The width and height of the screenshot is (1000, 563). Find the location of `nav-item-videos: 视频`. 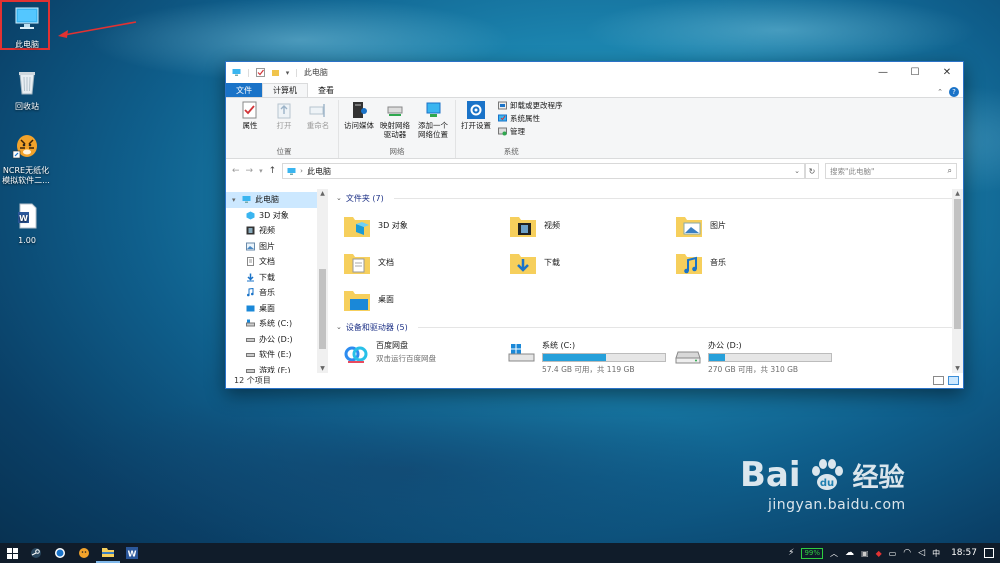

nav-item-videos: 视频 is located at coordinates (277, 231).